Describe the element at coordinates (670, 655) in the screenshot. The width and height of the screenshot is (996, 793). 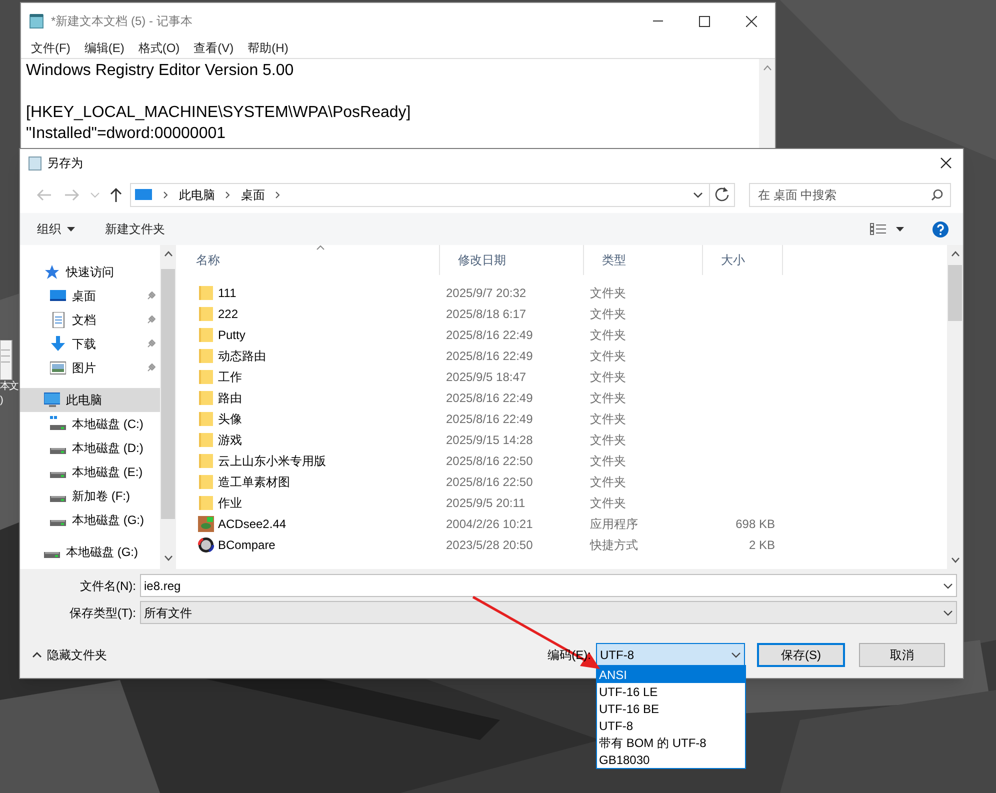
I see `encoding-dropdown: UTF-8` at that location.